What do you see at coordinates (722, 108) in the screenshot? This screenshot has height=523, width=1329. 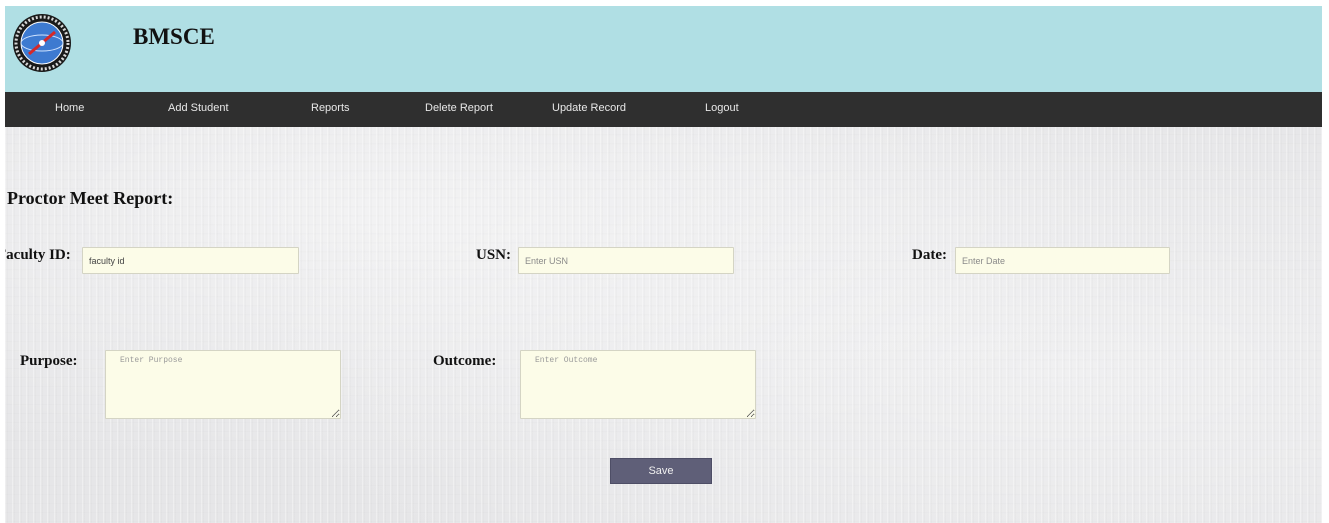 I see `nav-logout: Logout` at bounding box center [722, 108].